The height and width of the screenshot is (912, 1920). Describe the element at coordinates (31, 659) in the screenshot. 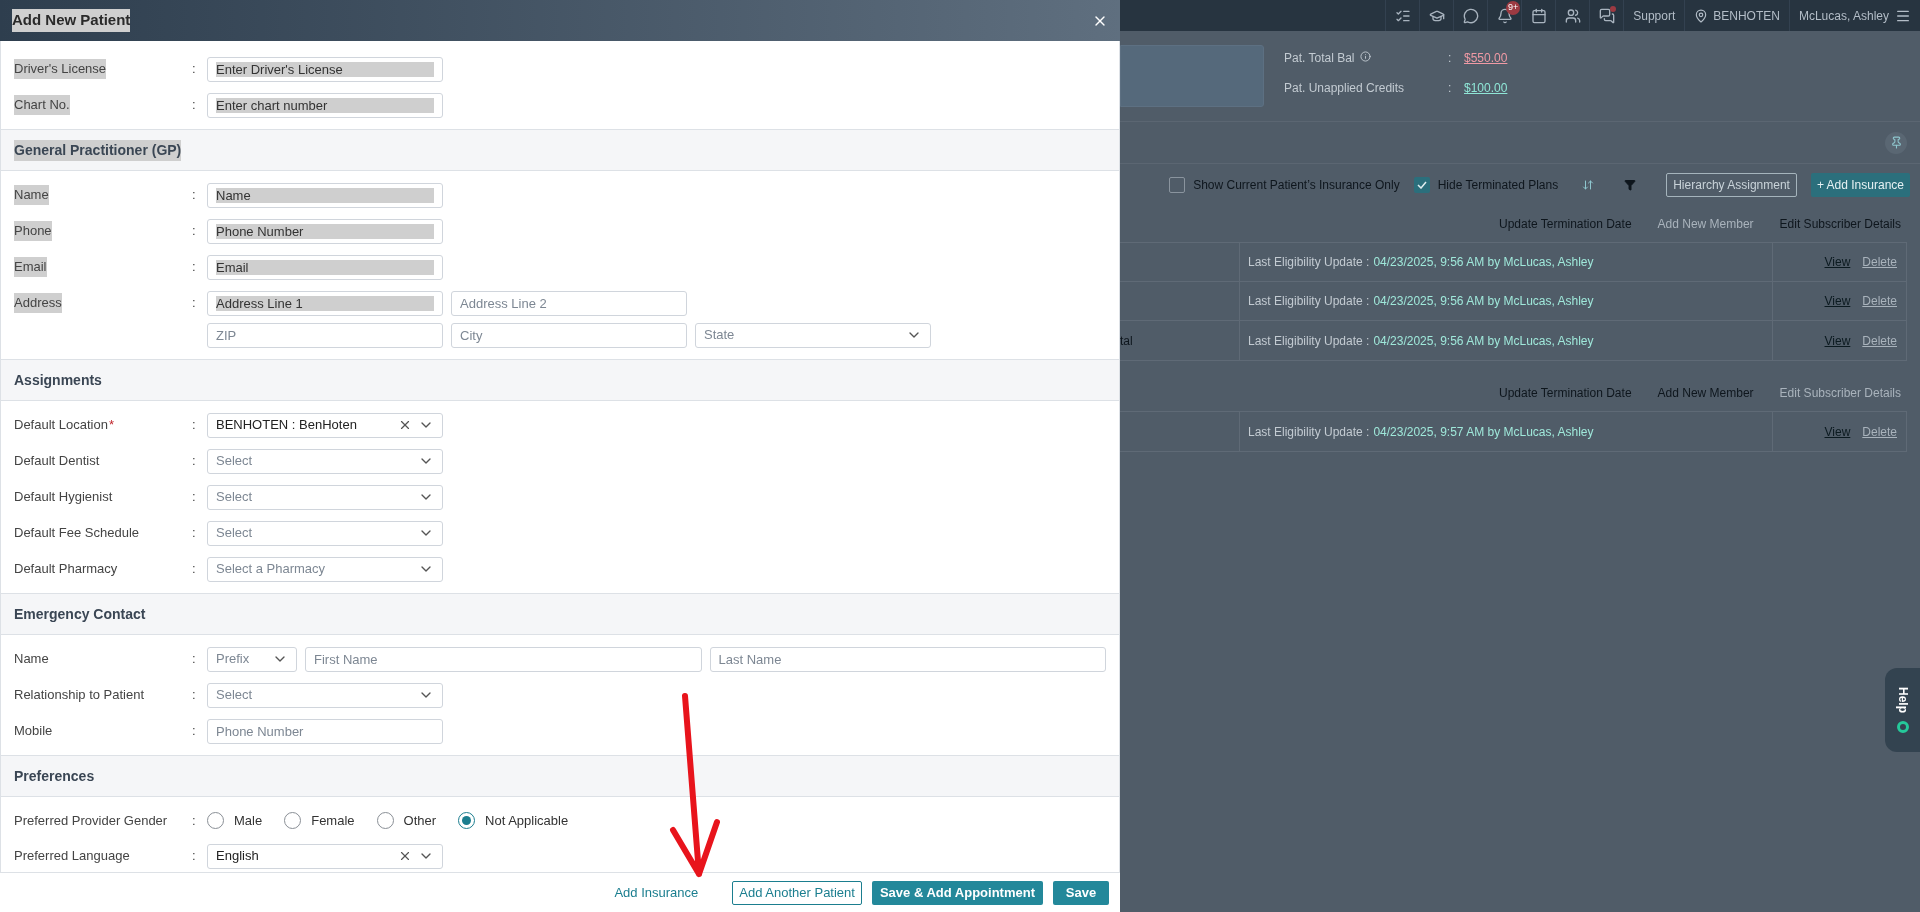

I see `field-label: Name` at that location.